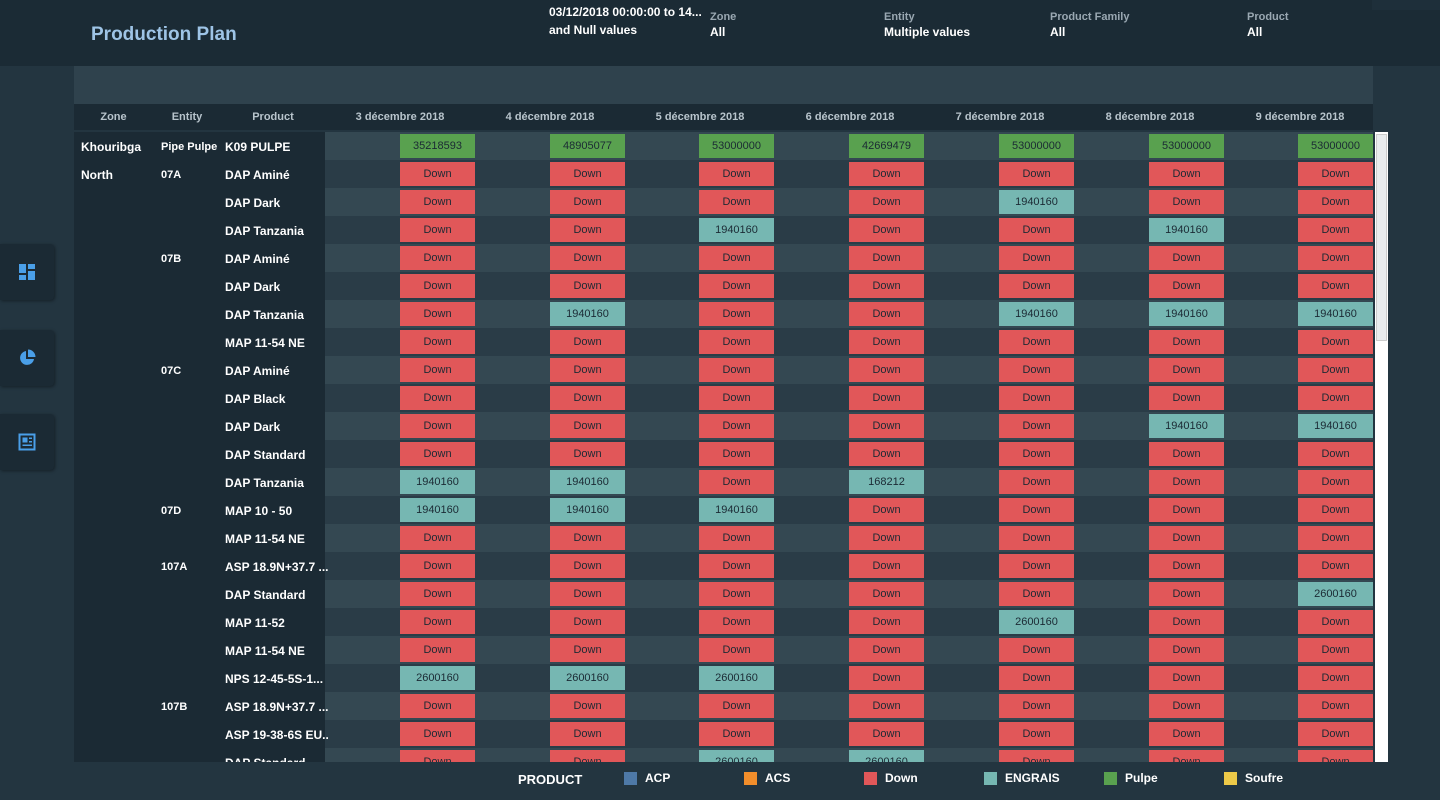 Image resolution: width=1440 pixels, height=800 pixels. What do you see at coordinates (723, 25) in the screenshot?
I see `zone-filter: Zone All` at bounding box center [723, 25].